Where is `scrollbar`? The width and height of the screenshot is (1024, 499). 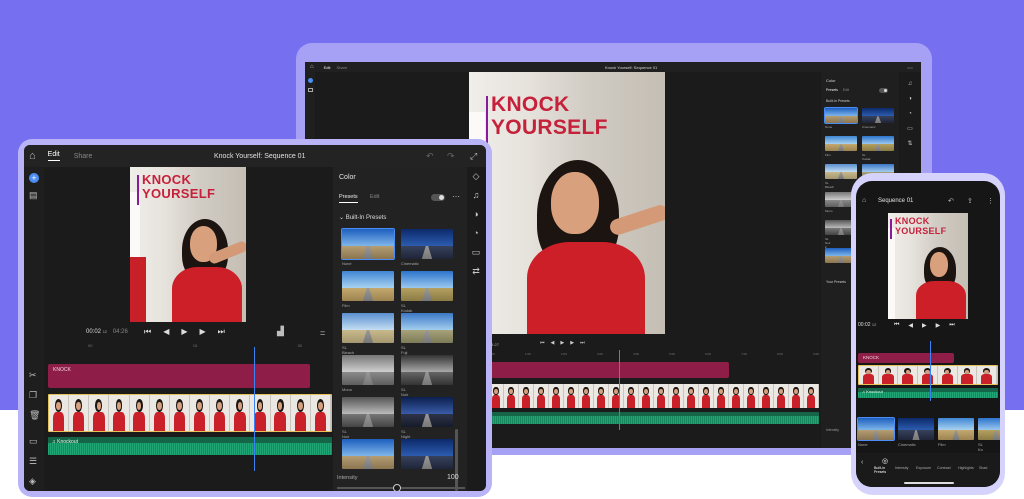
scrollbar is located at coordinates (456, 460).